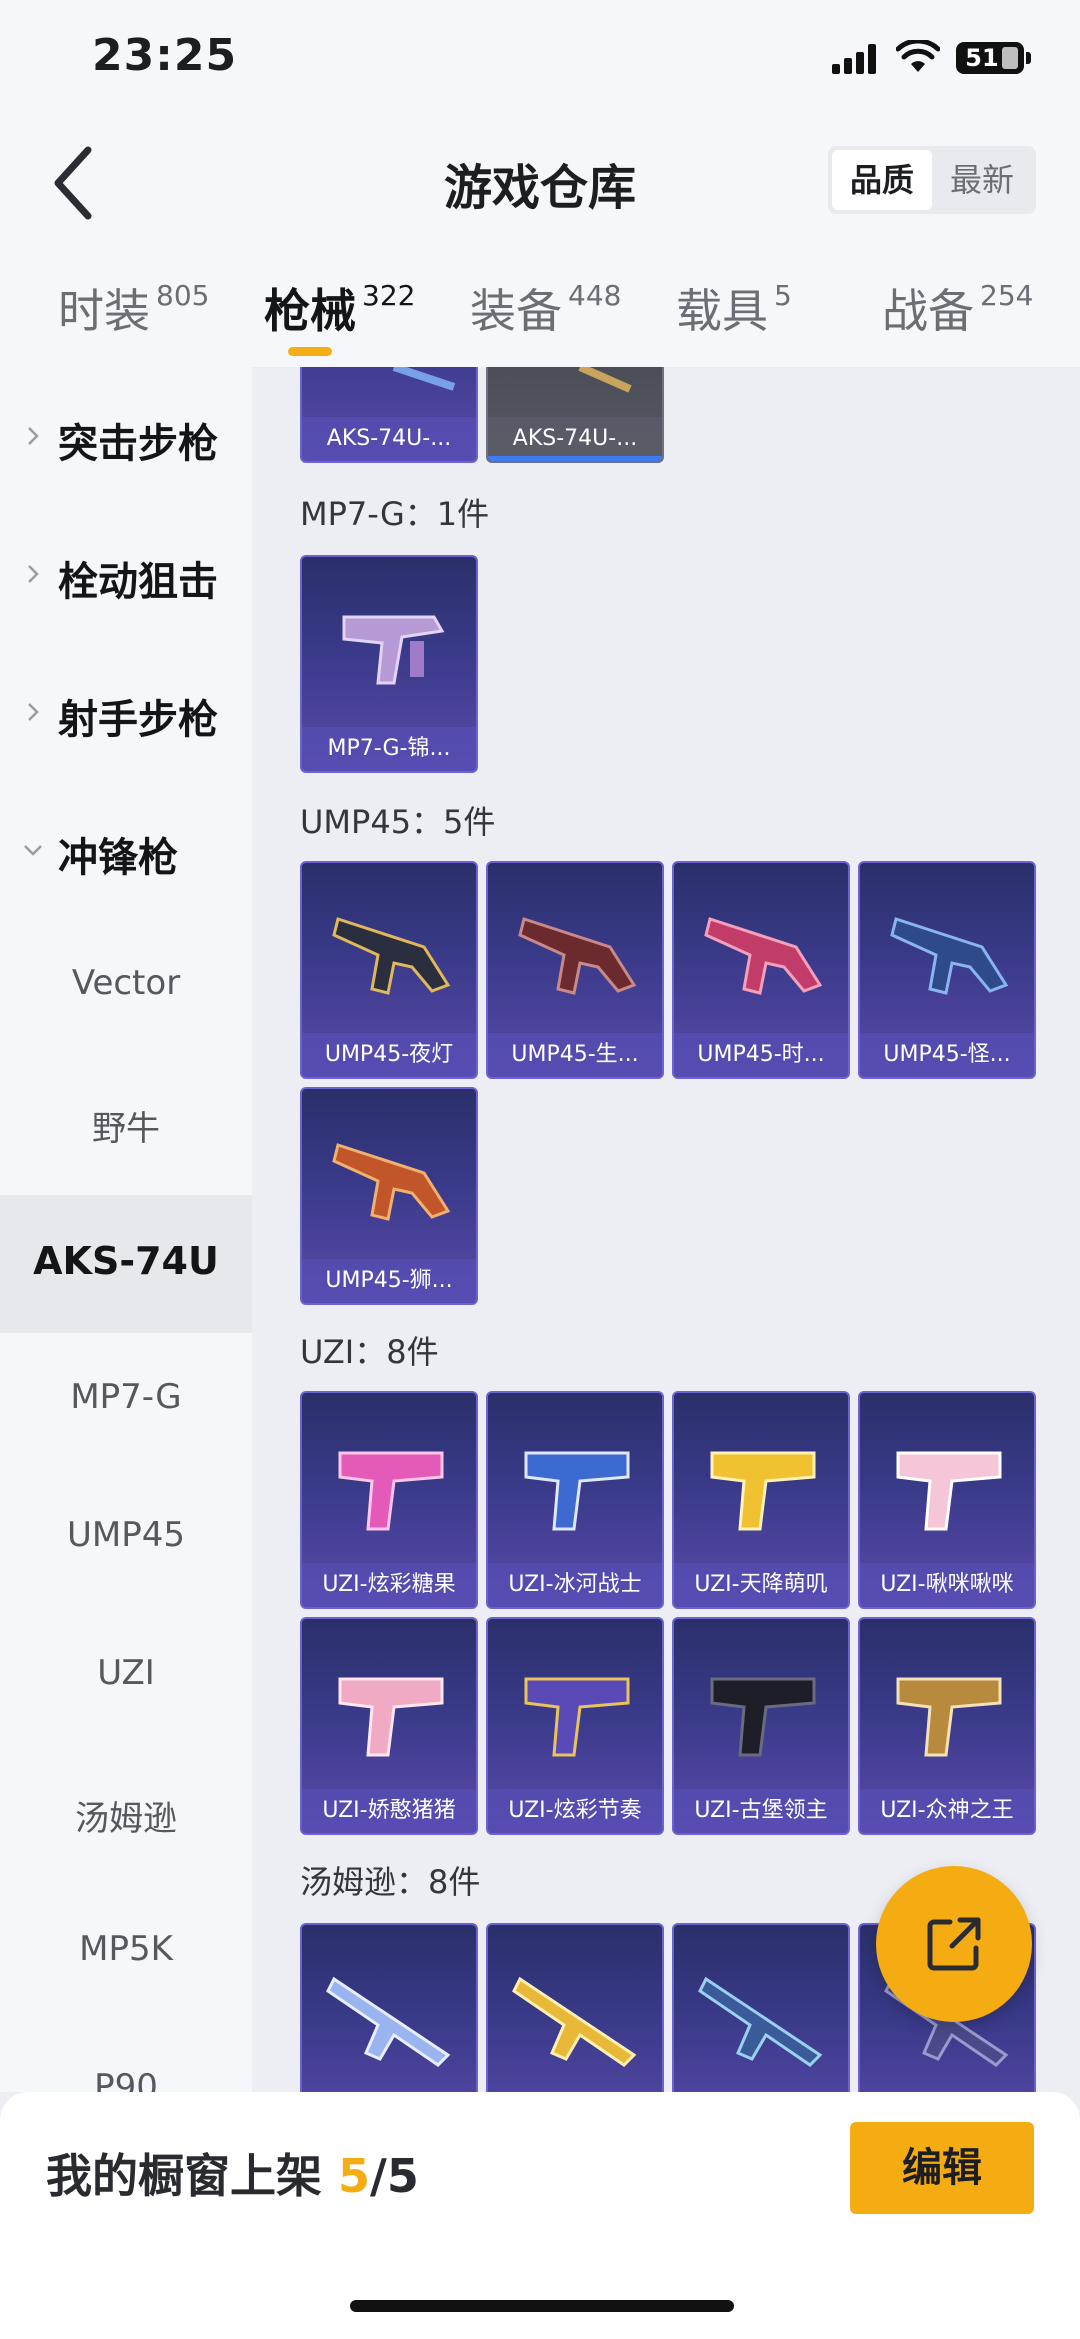  I want to click on sidebar-item-mp7g: MP7-G, so click(126, 1402).